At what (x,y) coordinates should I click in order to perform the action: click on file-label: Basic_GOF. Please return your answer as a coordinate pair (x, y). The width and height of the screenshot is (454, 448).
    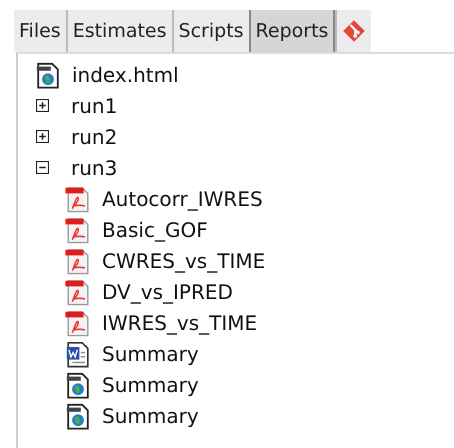
    Looking at the image, I should click on (155, 230).